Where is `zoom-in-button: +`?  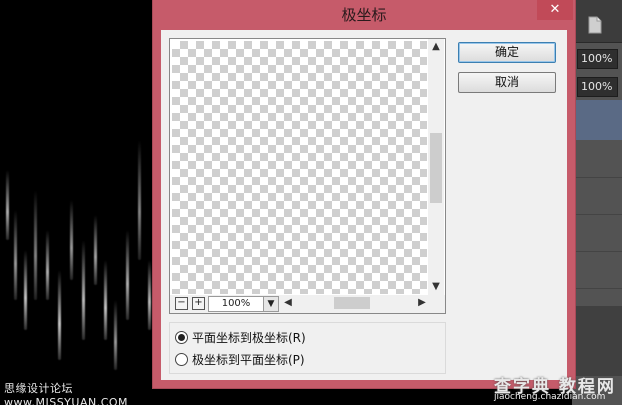 zoom-in-button: + is located at coordinates (198, 303).